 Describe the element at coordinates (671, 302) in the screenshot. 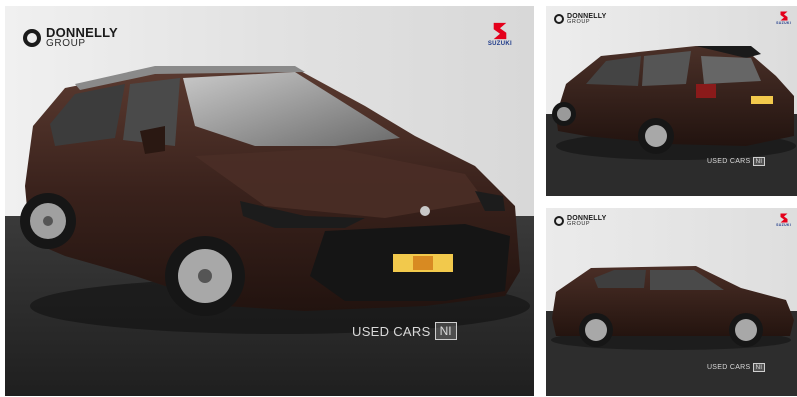

I see `thumbnail-side-photo: DONNELLY GROUP SUZUKI USED CARS NI` at that location.